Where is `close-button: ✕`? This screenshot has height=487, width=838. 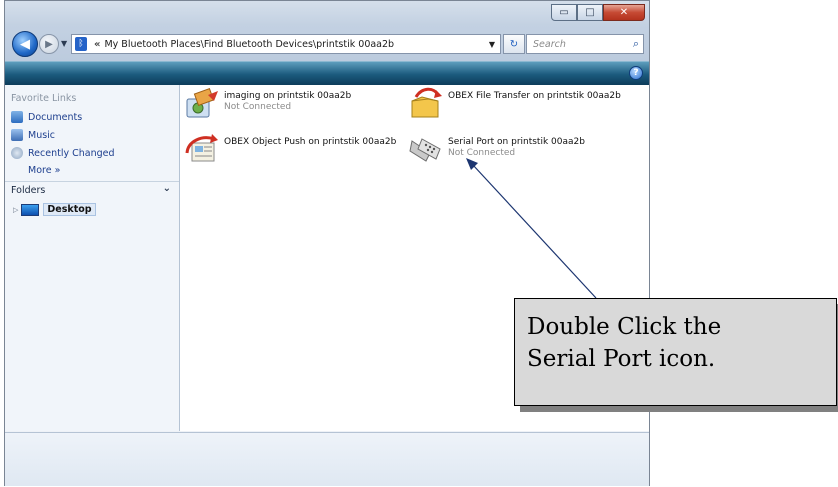 close-button: ✕ is located at coordinates (624, 12).